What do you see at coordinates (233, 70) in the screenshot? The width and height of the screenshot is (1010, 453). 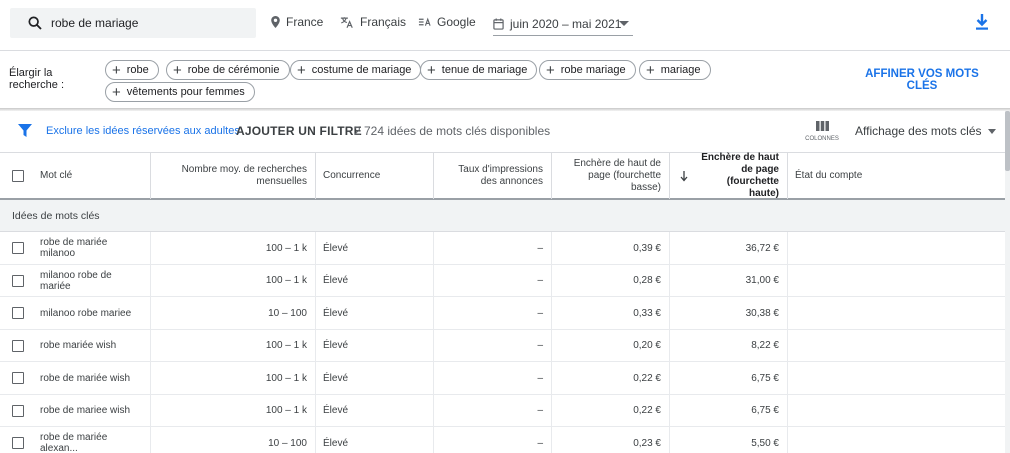 I see `chip-label: robe de cérémonie` at bounding box center [233, 70].